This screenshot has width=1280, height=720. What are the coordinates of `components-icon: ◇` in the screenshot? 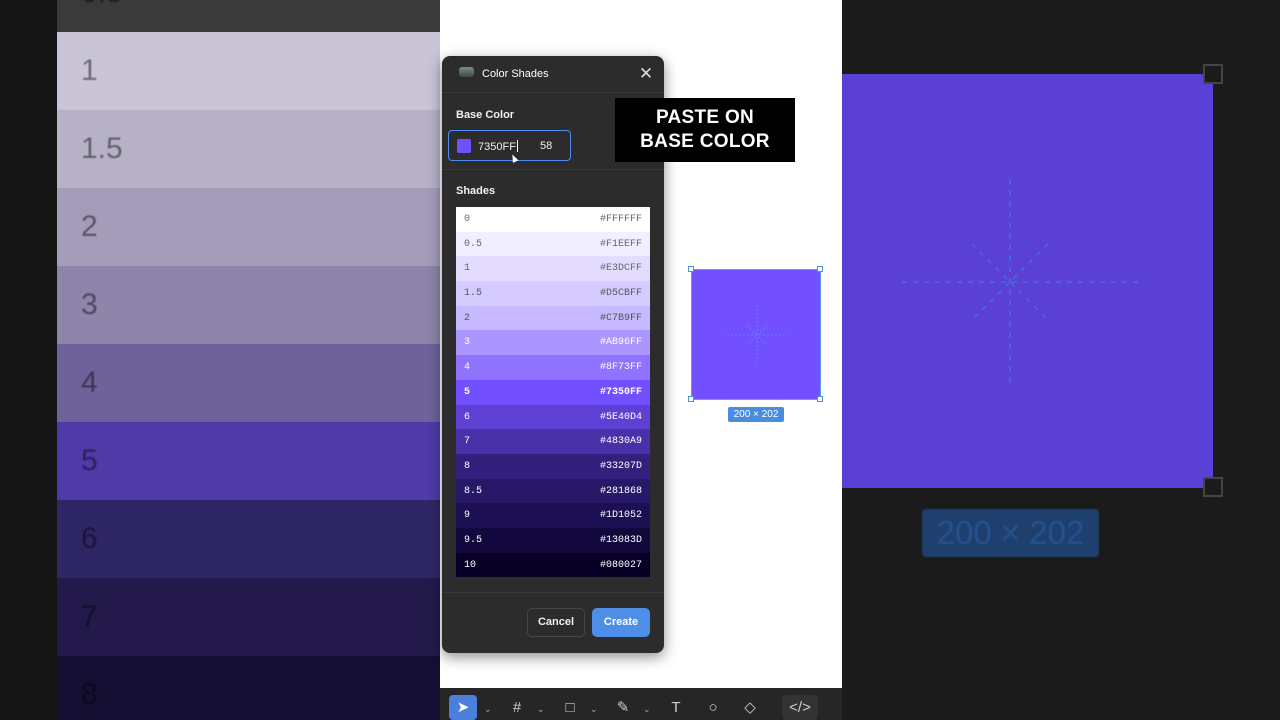 It's located at (750, 707).